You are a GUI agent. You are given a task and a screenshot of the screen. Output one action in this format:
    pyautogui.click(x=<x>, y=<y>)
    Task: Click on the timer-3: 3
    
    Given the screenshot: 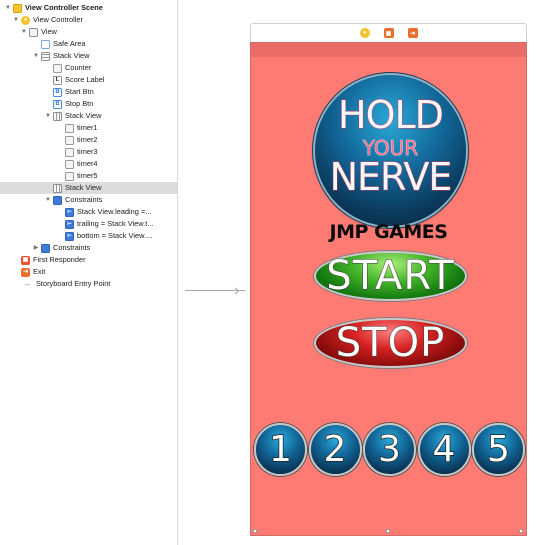 What is the action you would take?
    pyautogui.click(x=389, y=449)
    